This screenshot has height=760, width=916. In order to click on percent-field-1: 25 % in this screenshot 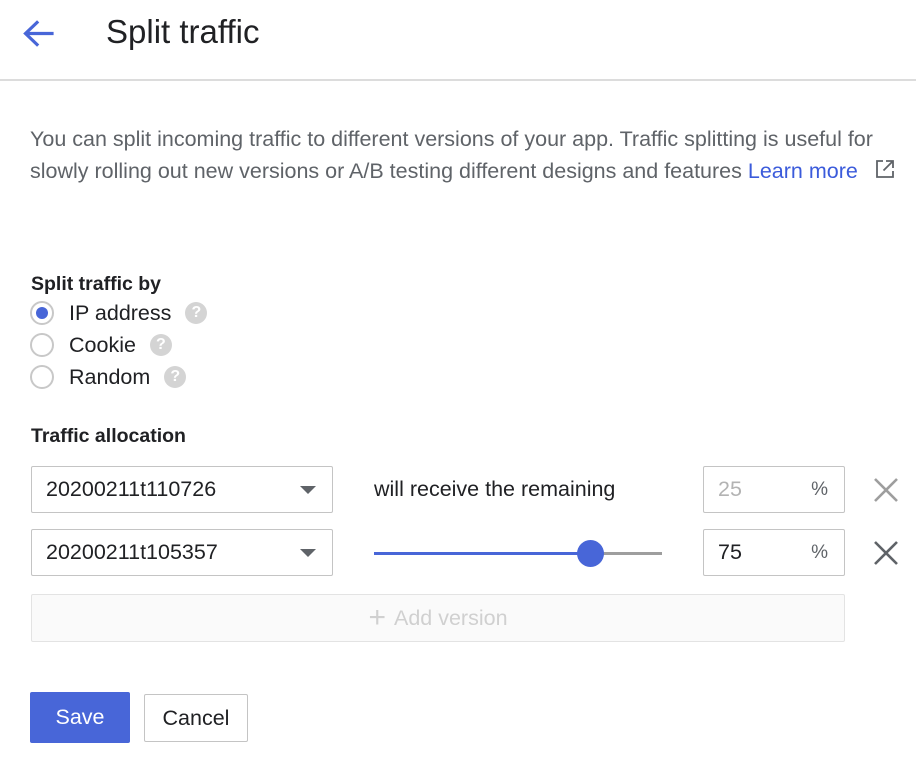, I will do `click(774, 489)`.